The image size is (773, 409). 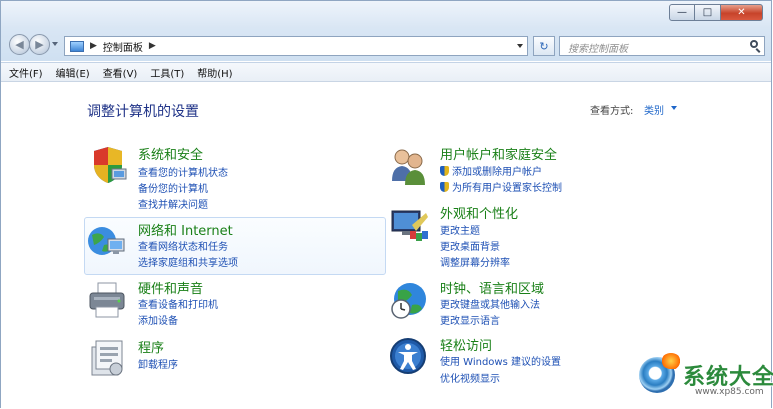 I want to click on category-title-hardware-sound: 硬件和声音, so click(x=170, y=287).